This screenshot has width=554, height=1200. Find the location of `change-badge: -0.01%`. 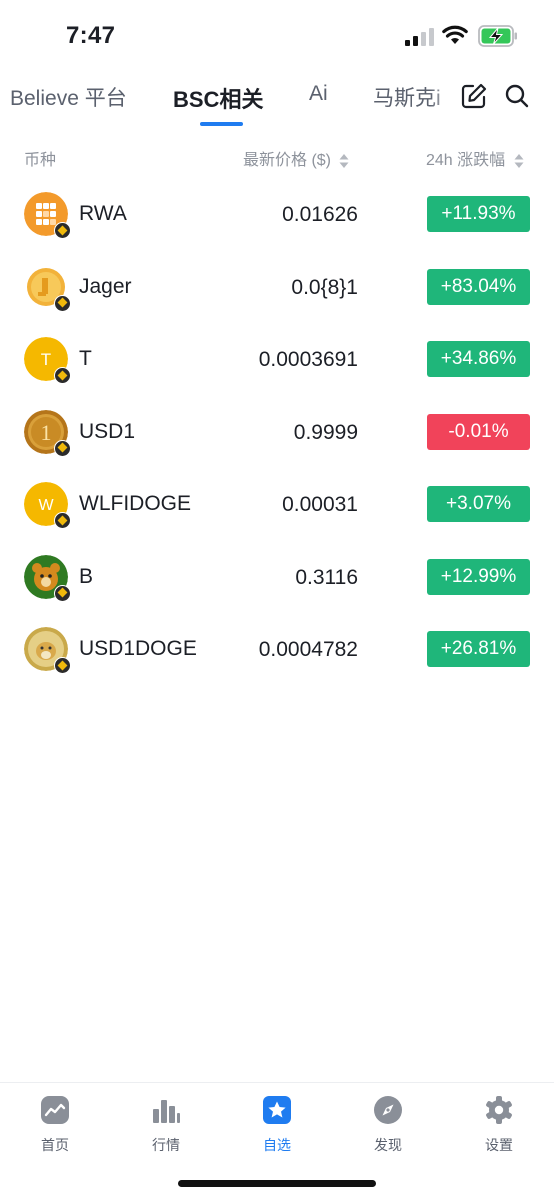

change-badge: -0.01% is located at coordinates (478, 431).